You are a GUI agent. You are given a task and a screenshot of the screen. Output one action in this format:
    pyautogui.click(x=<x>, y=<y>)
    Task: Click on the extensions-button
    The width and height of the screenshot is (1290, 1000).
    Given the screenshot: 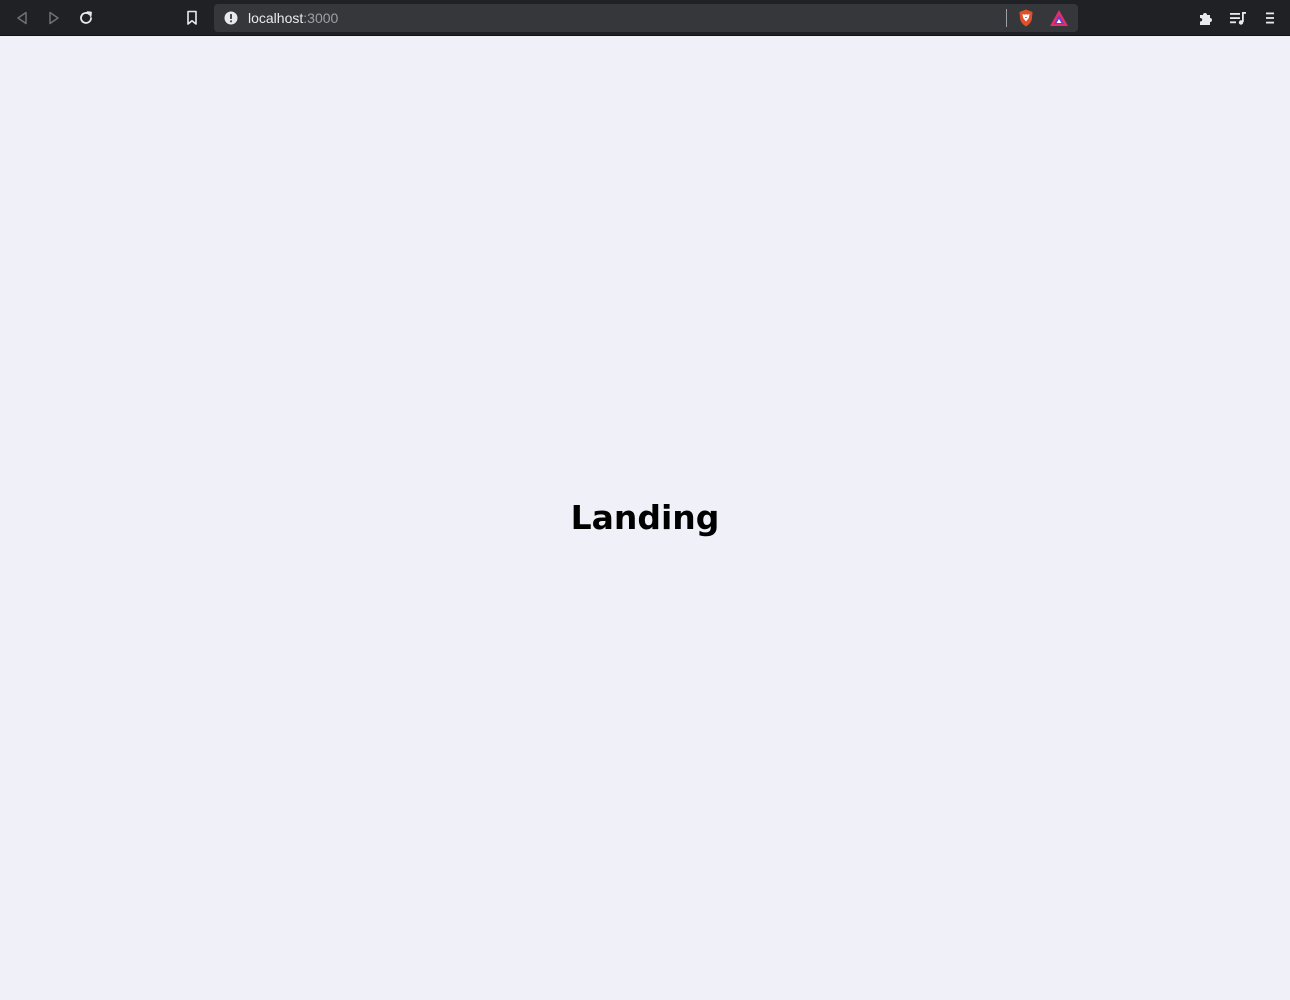 What is the action you would take?
    pyautogui.click(x=1206, y=18)
    